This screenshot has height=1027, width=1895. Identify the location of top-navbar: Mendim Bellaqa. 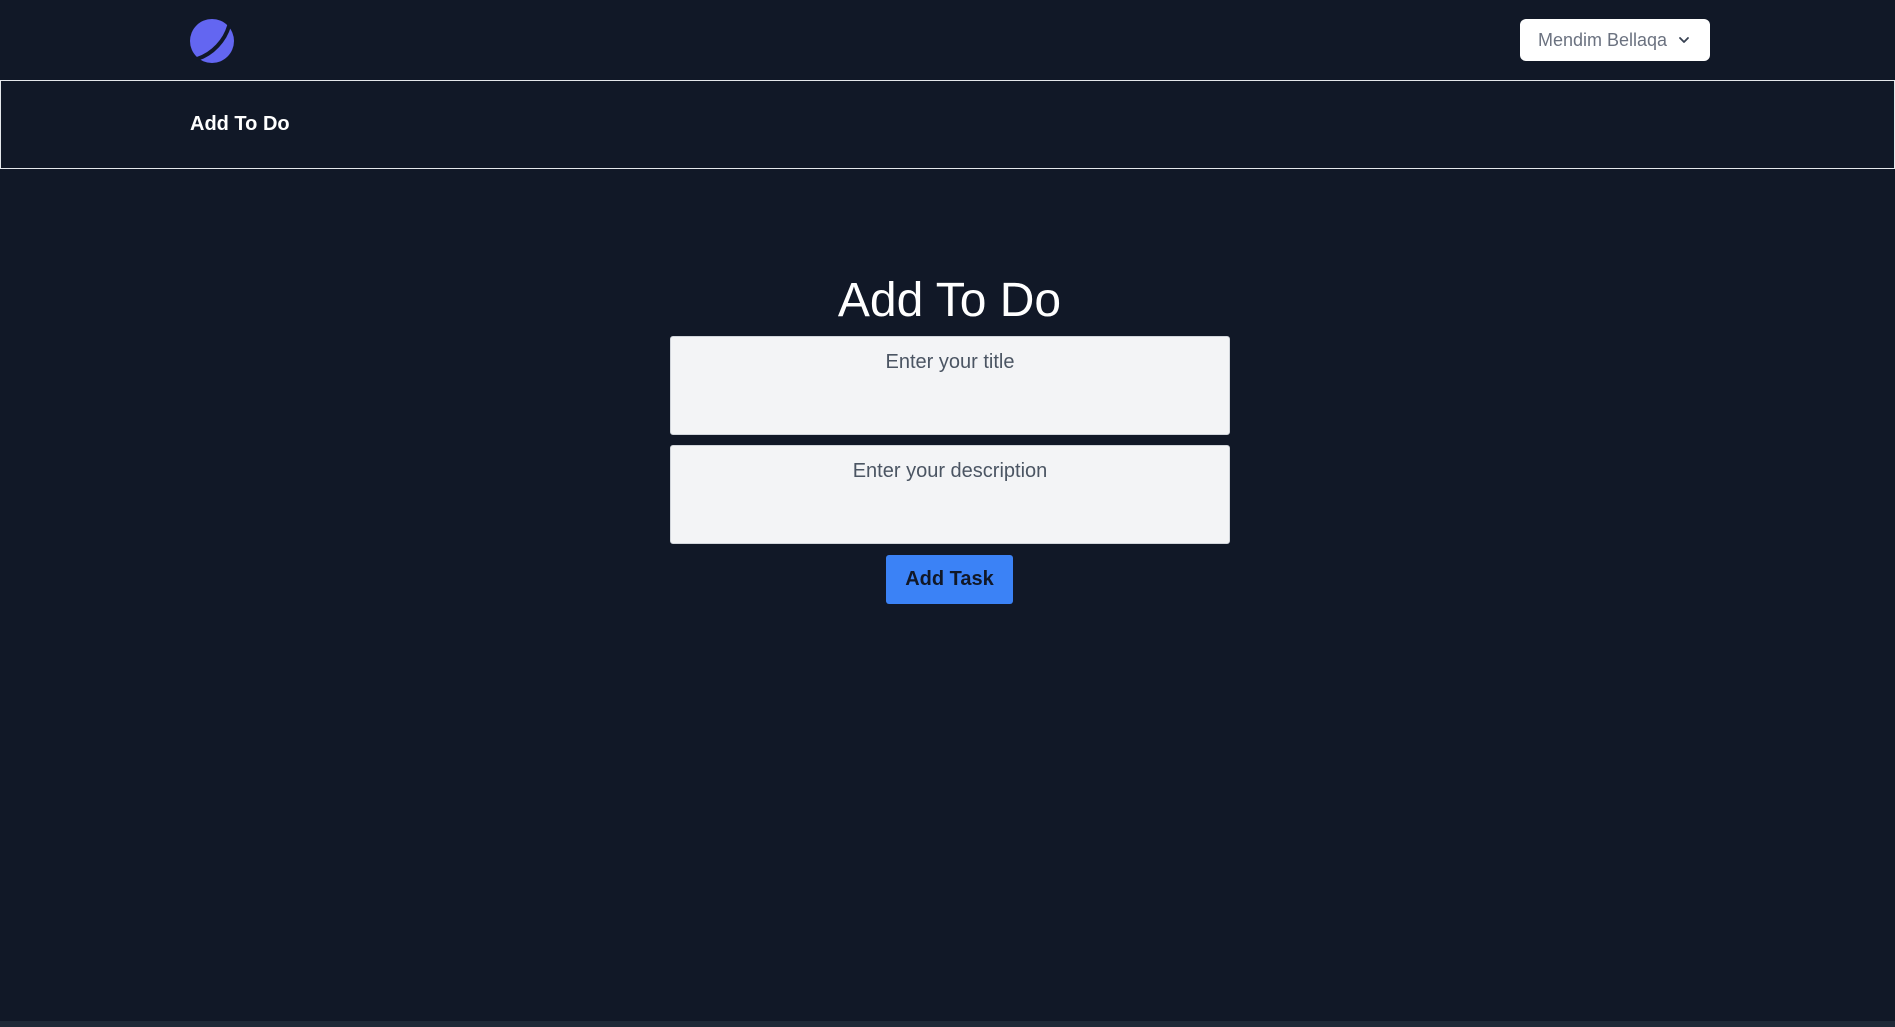
(947, 40).